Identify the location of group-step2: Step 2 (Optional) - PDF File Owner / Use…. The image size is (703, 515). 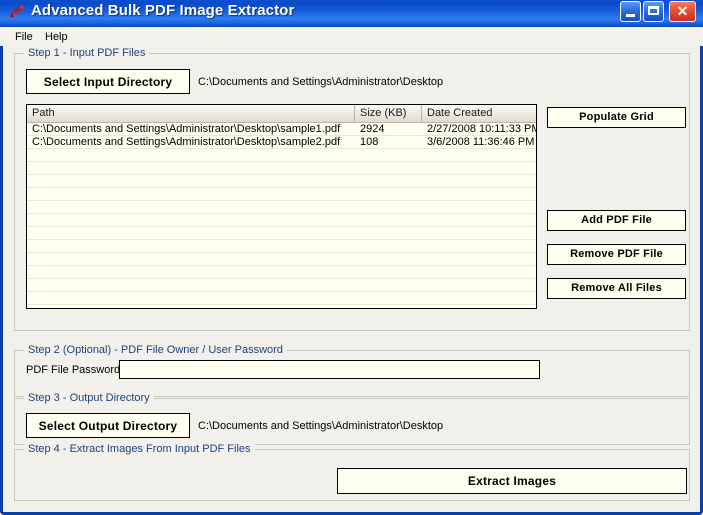
(352, 370).